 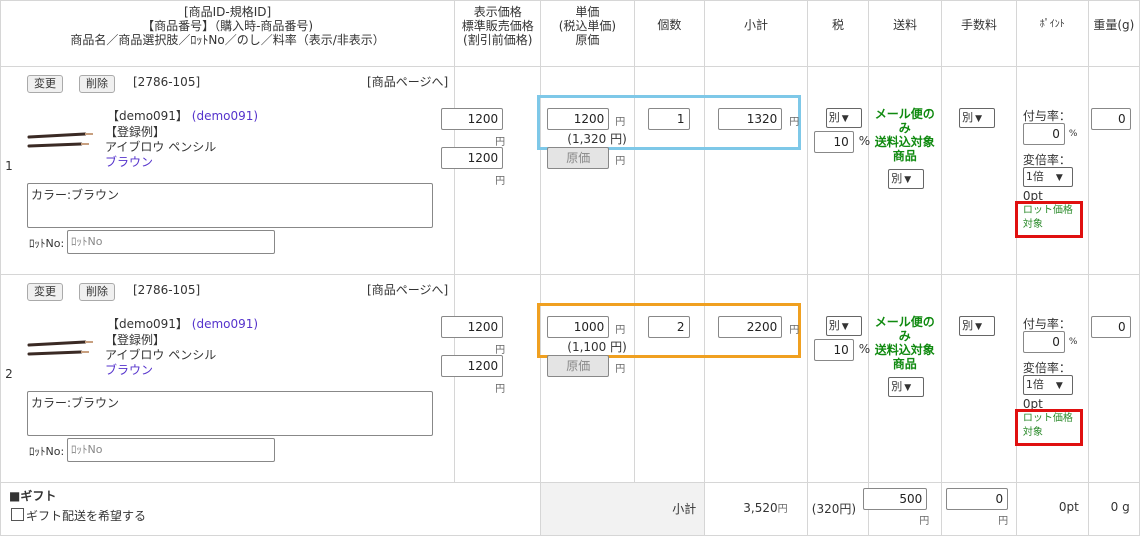 What do you see at coordinates (669, 33) in the screenshot?
I see `header-qty: 個数` at bounding box center [669, 33].